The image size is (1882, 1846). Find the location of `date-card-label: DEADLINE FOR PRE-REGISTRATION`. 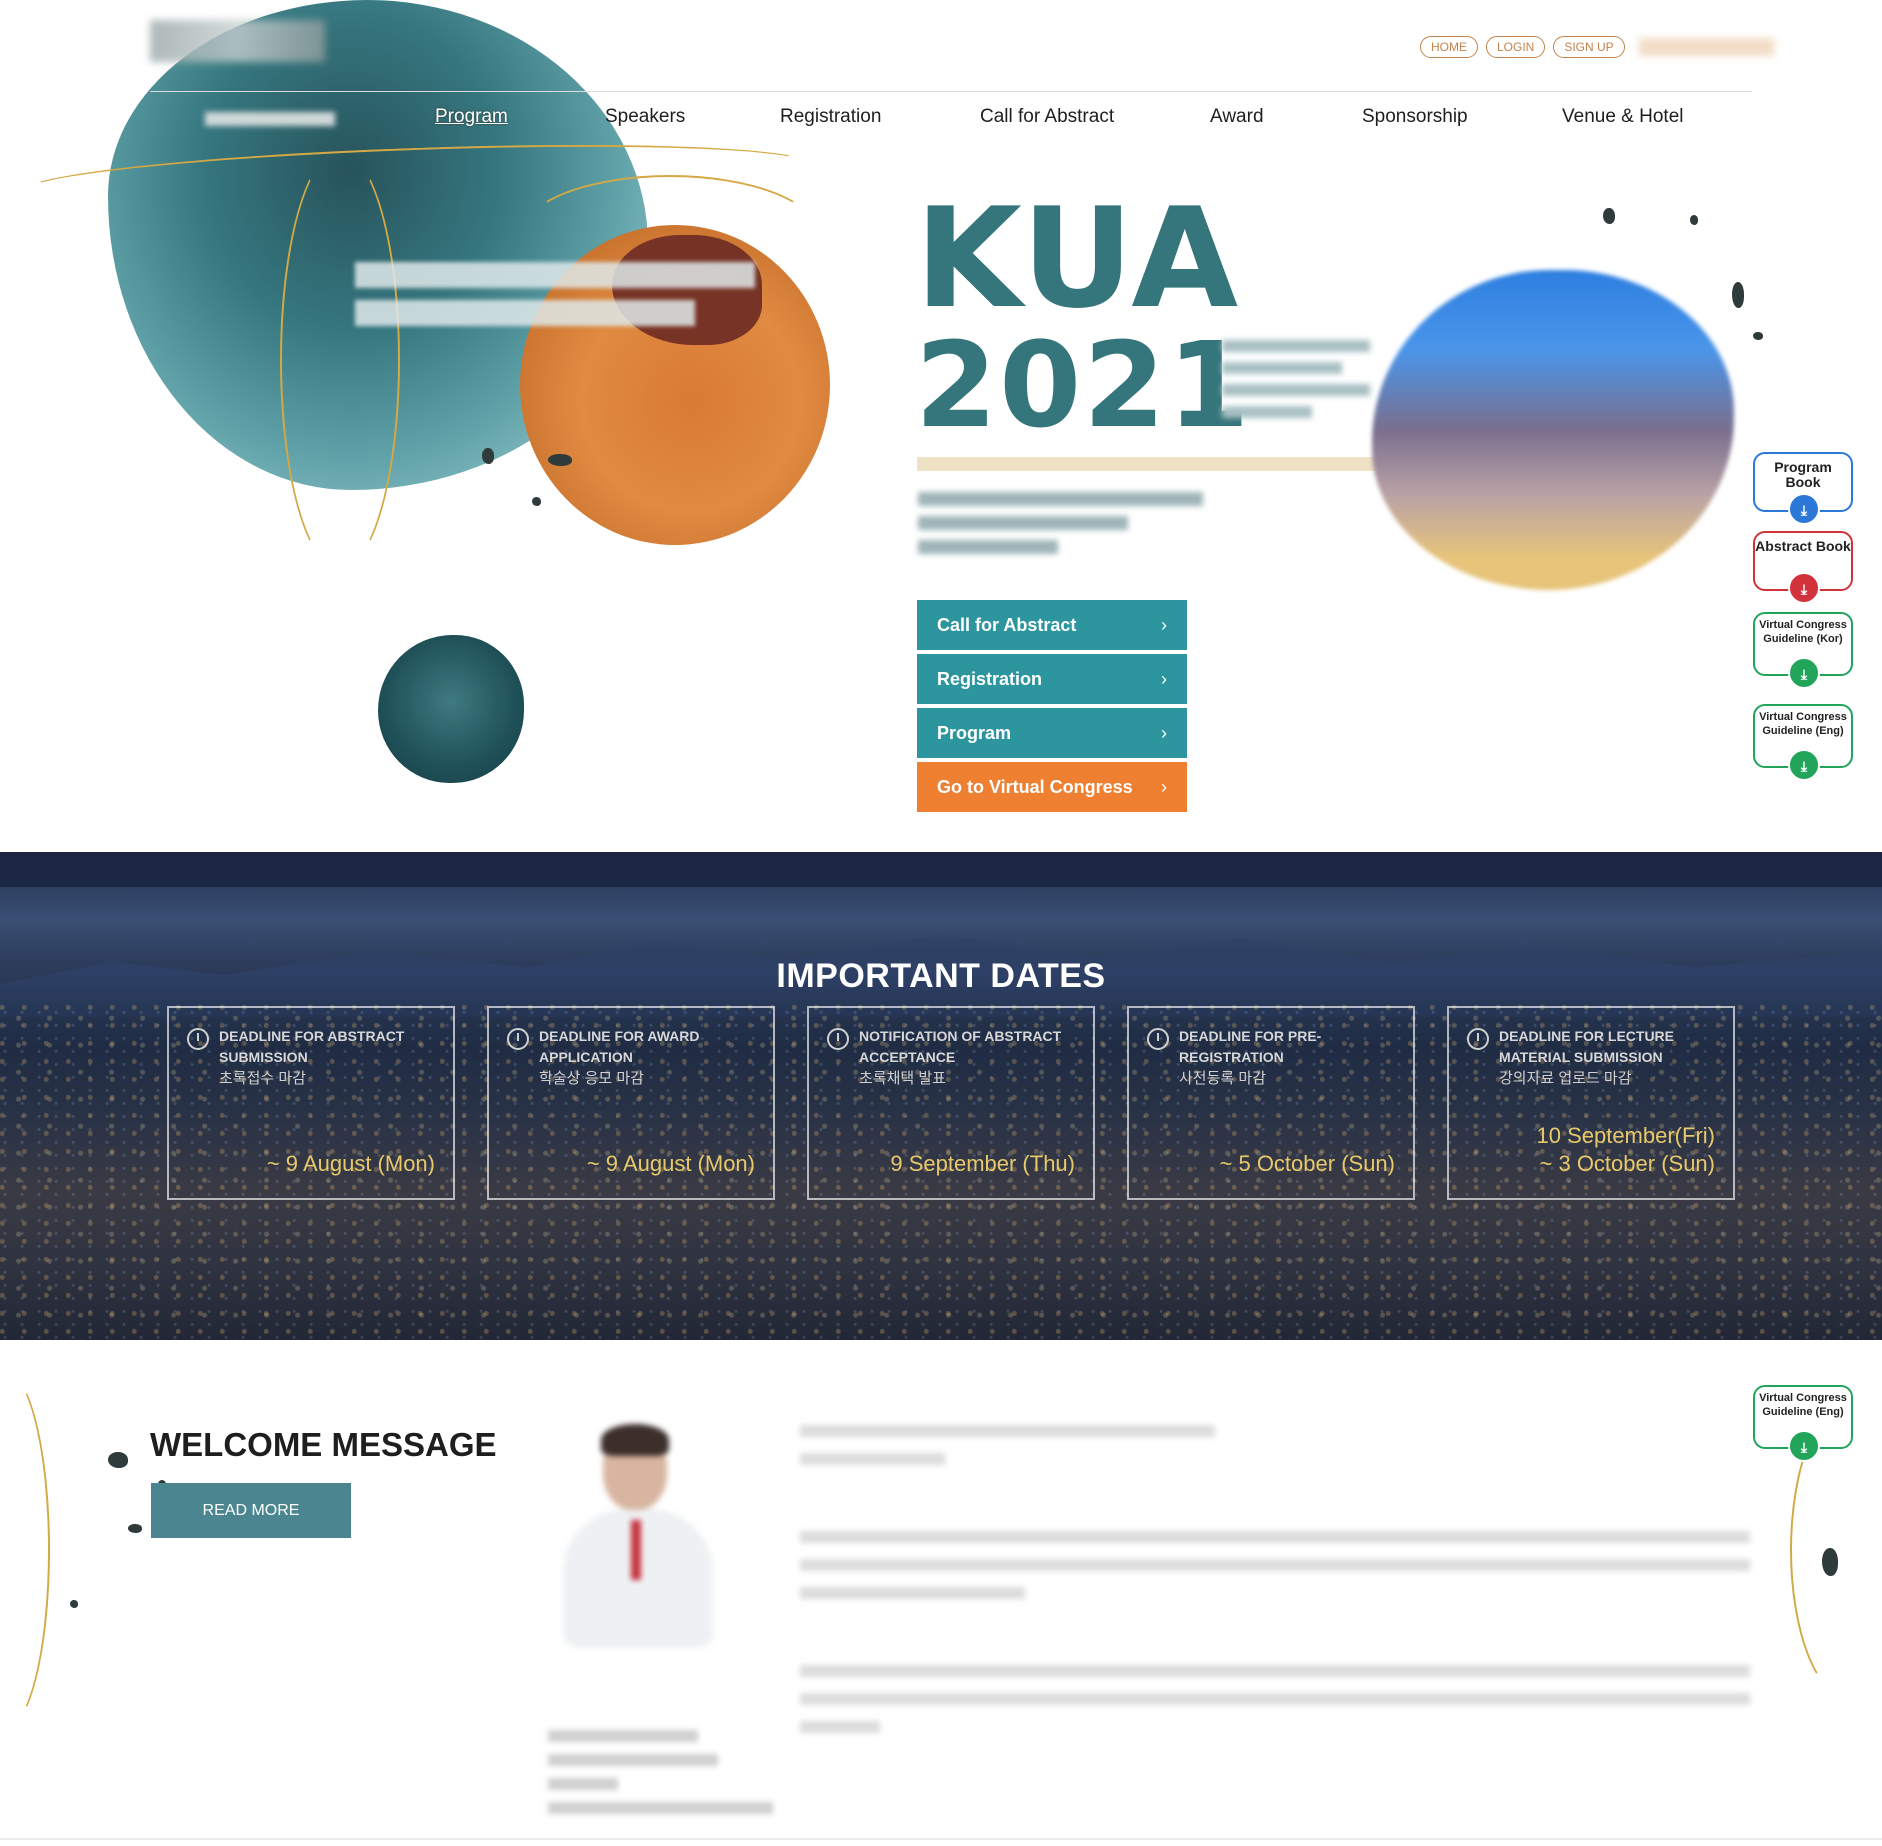

date-card-label: DEADLINE FOR PRE-REGISTRATION is located at coordinates (1250, 1046).